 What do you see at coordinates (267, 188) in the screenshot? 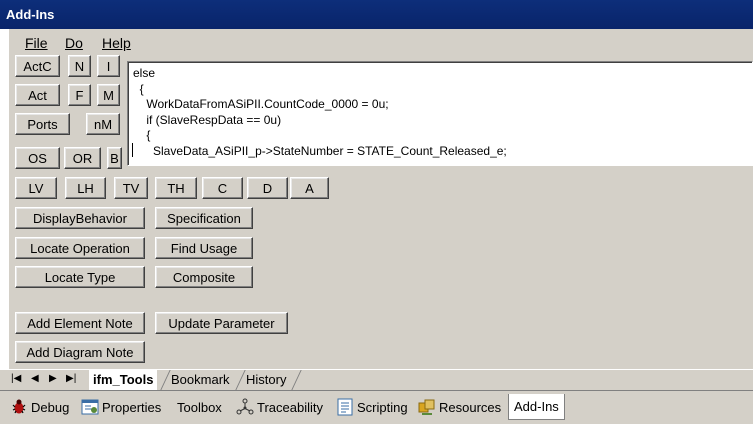
I see `d-button: D` at bounding box center [267, 188].